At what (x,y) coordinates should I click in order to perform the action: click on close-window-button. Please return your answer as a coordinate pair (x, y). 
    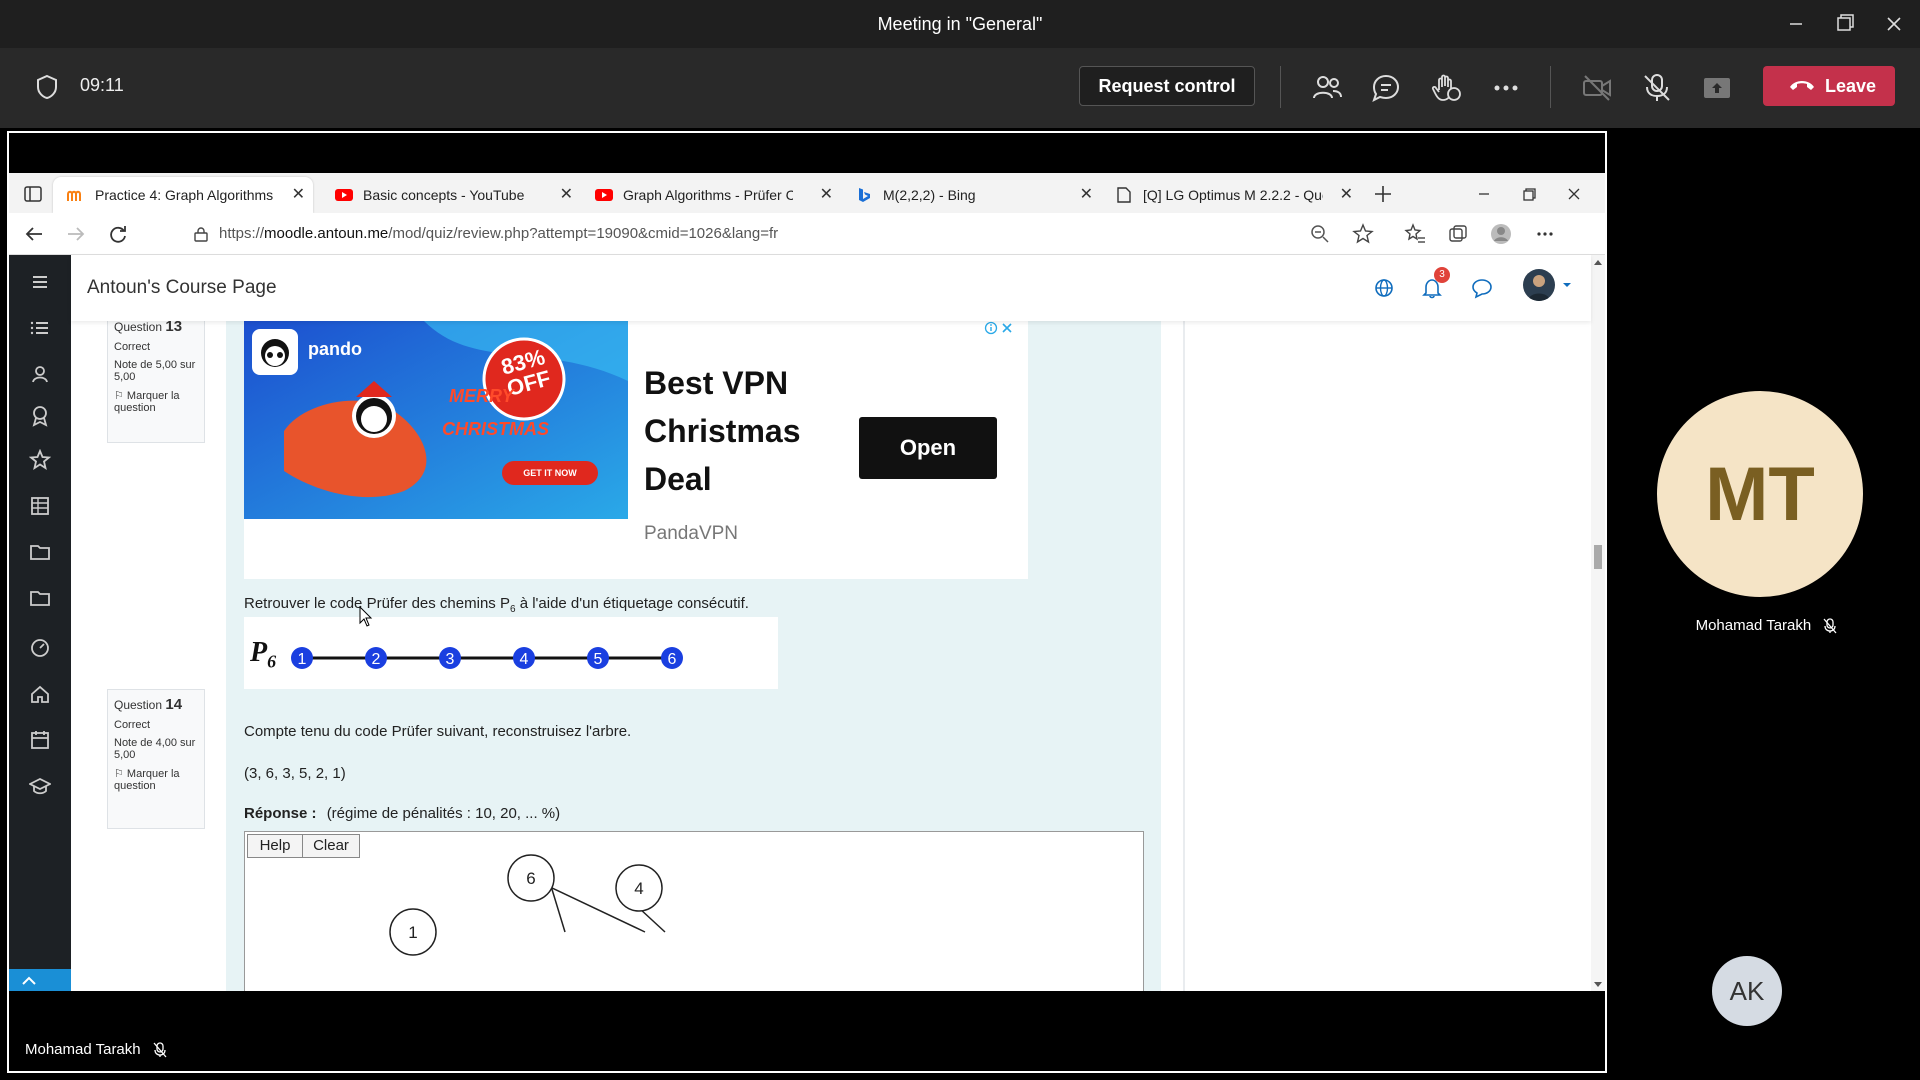
    Looking at the image, I should click on (1894, 24).